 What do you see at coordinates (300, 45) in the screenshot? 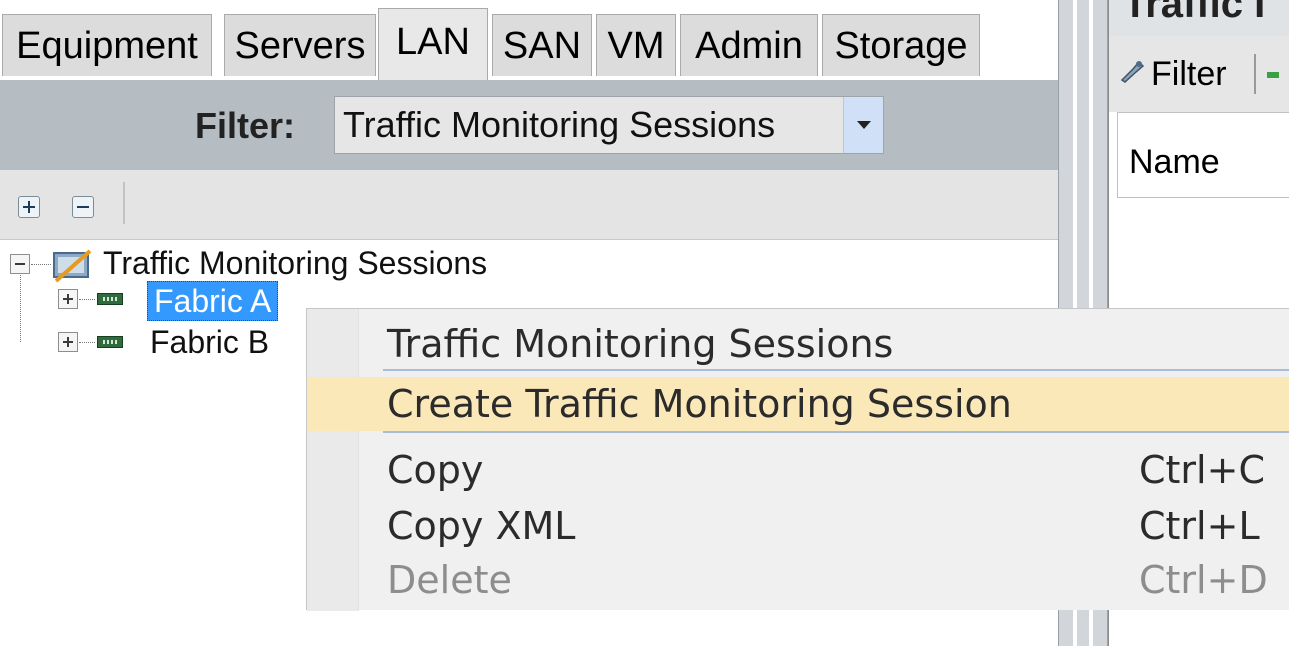
I see `tab-servers: Servers` at bounding box center [300, 45].